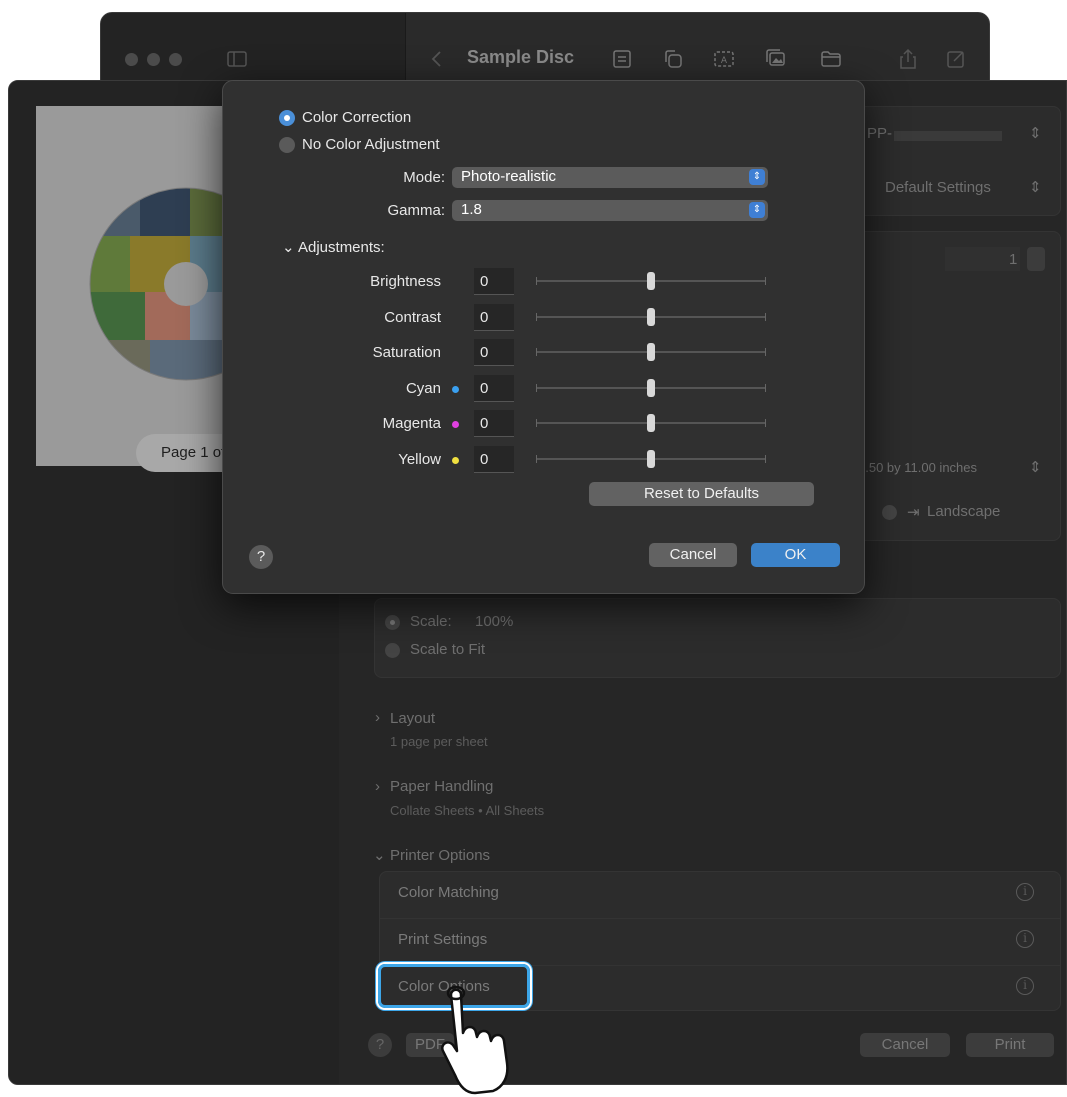 The image size is (1067, 1097). What do you see at coordinates (448, 892) in the screenshot?
I see `color-matching-item: Color Matching` at bounding box center [448, 892].